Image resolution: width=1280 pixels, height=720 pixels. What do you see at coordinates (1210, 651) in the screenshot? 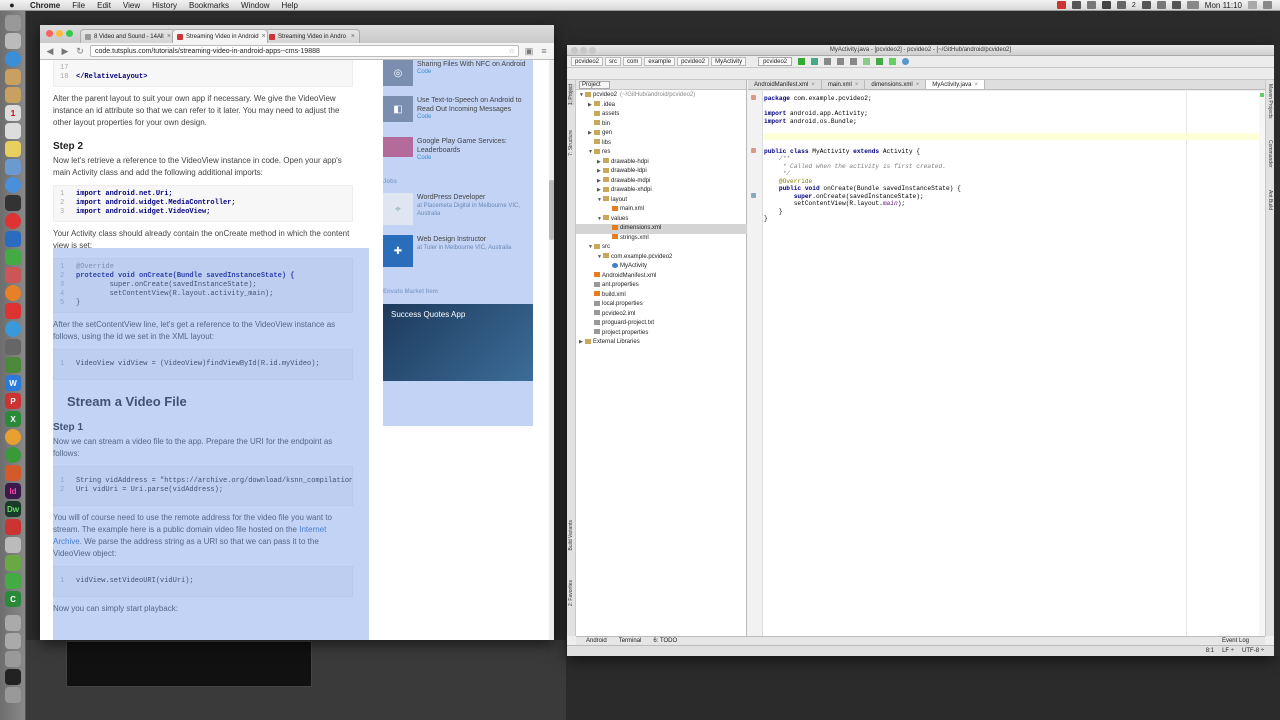
I see `cursor-position: 8:1` at bounding box center [1210, 651].